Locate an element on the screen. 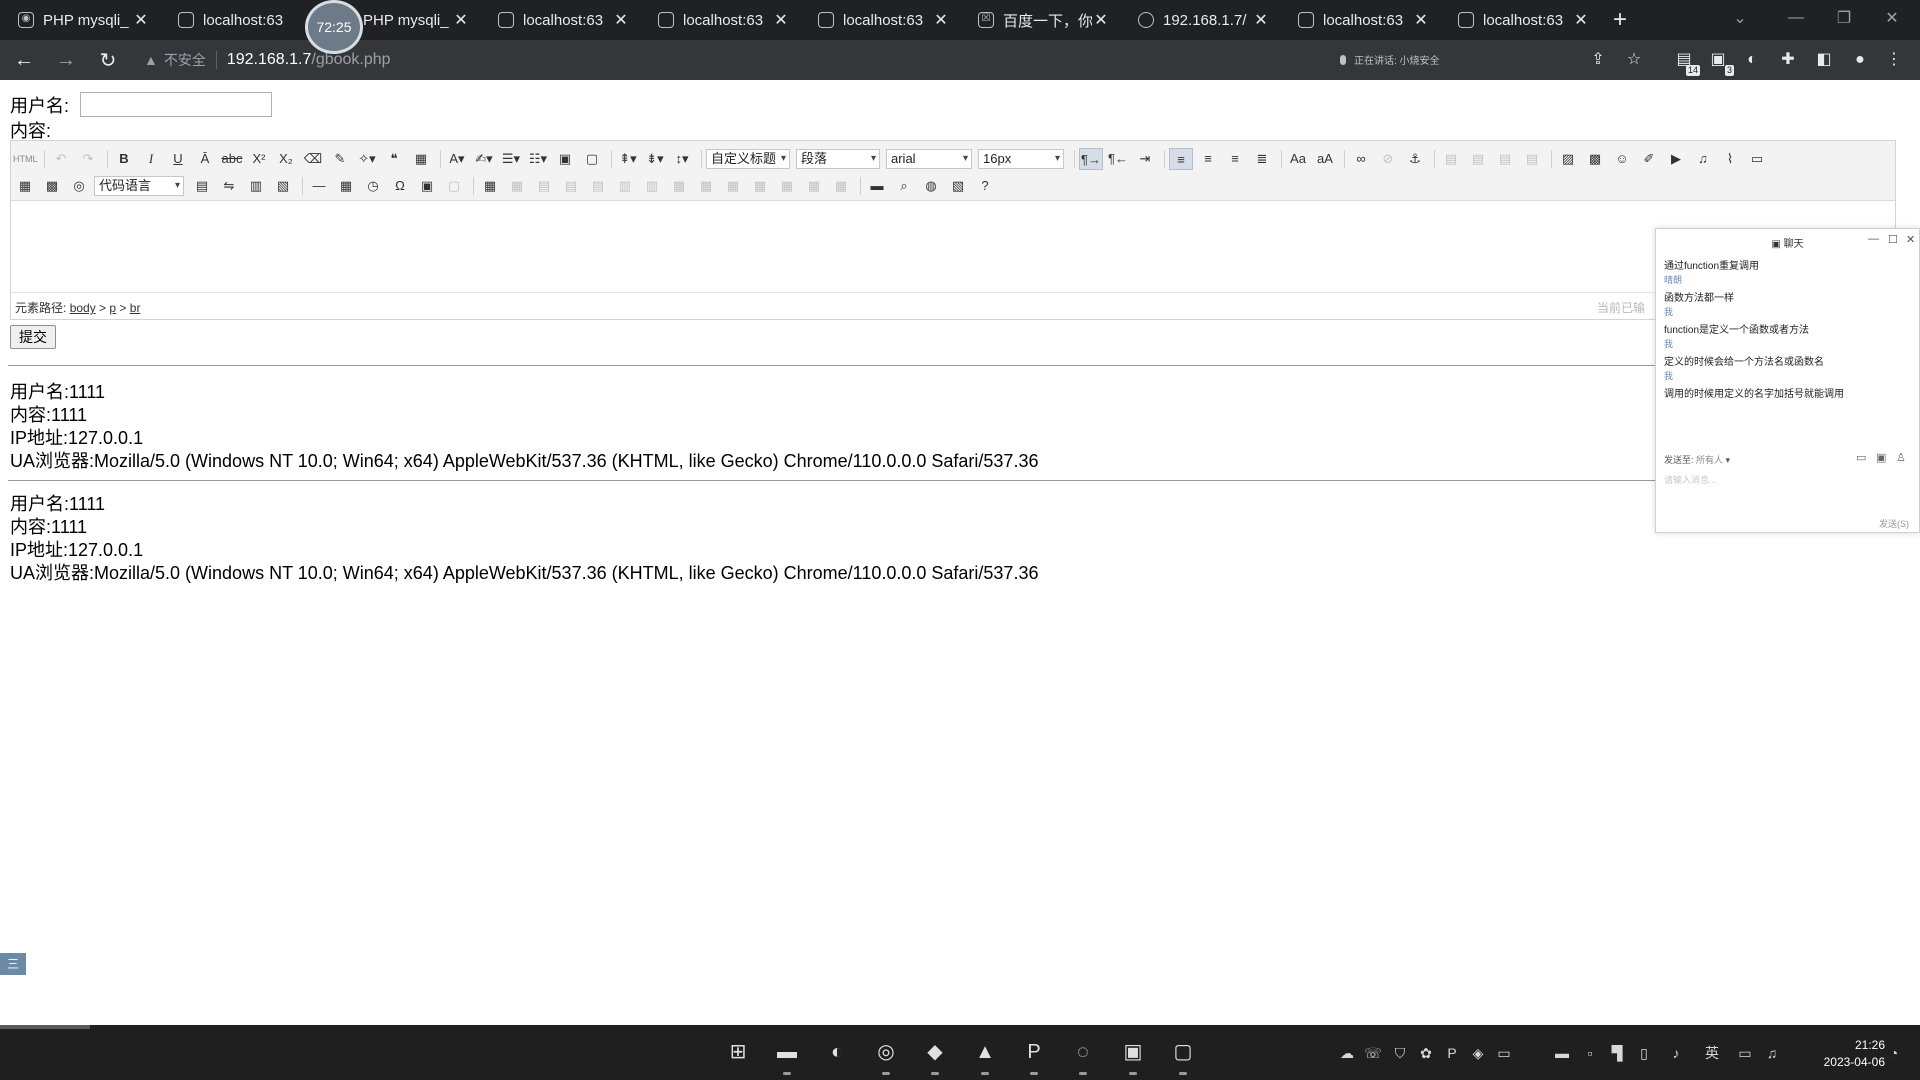 The width and height of the screenshot is (1920, 1080). html-source-icon: HTML is located at coordinates (25, 159).